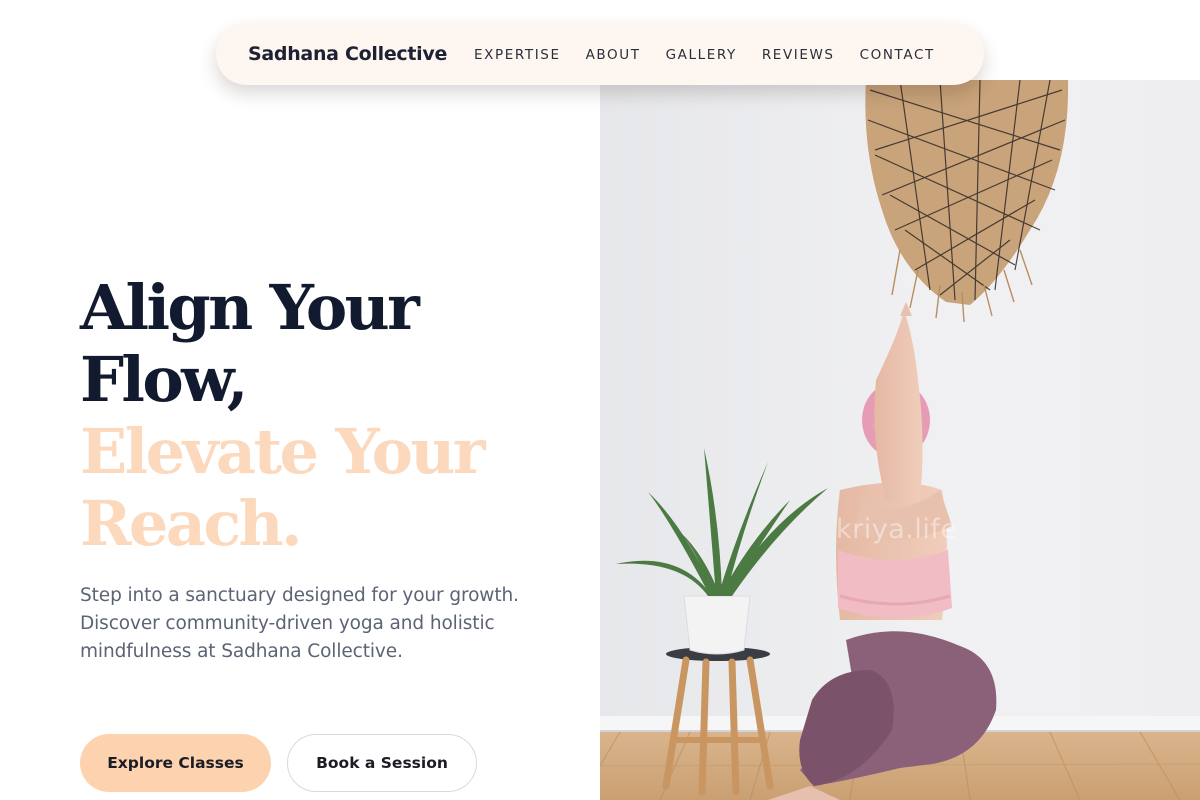 The height and width of the screenshot is (800, 1200). I want to click on book-session-button: Book a Session, so click(382, 763).